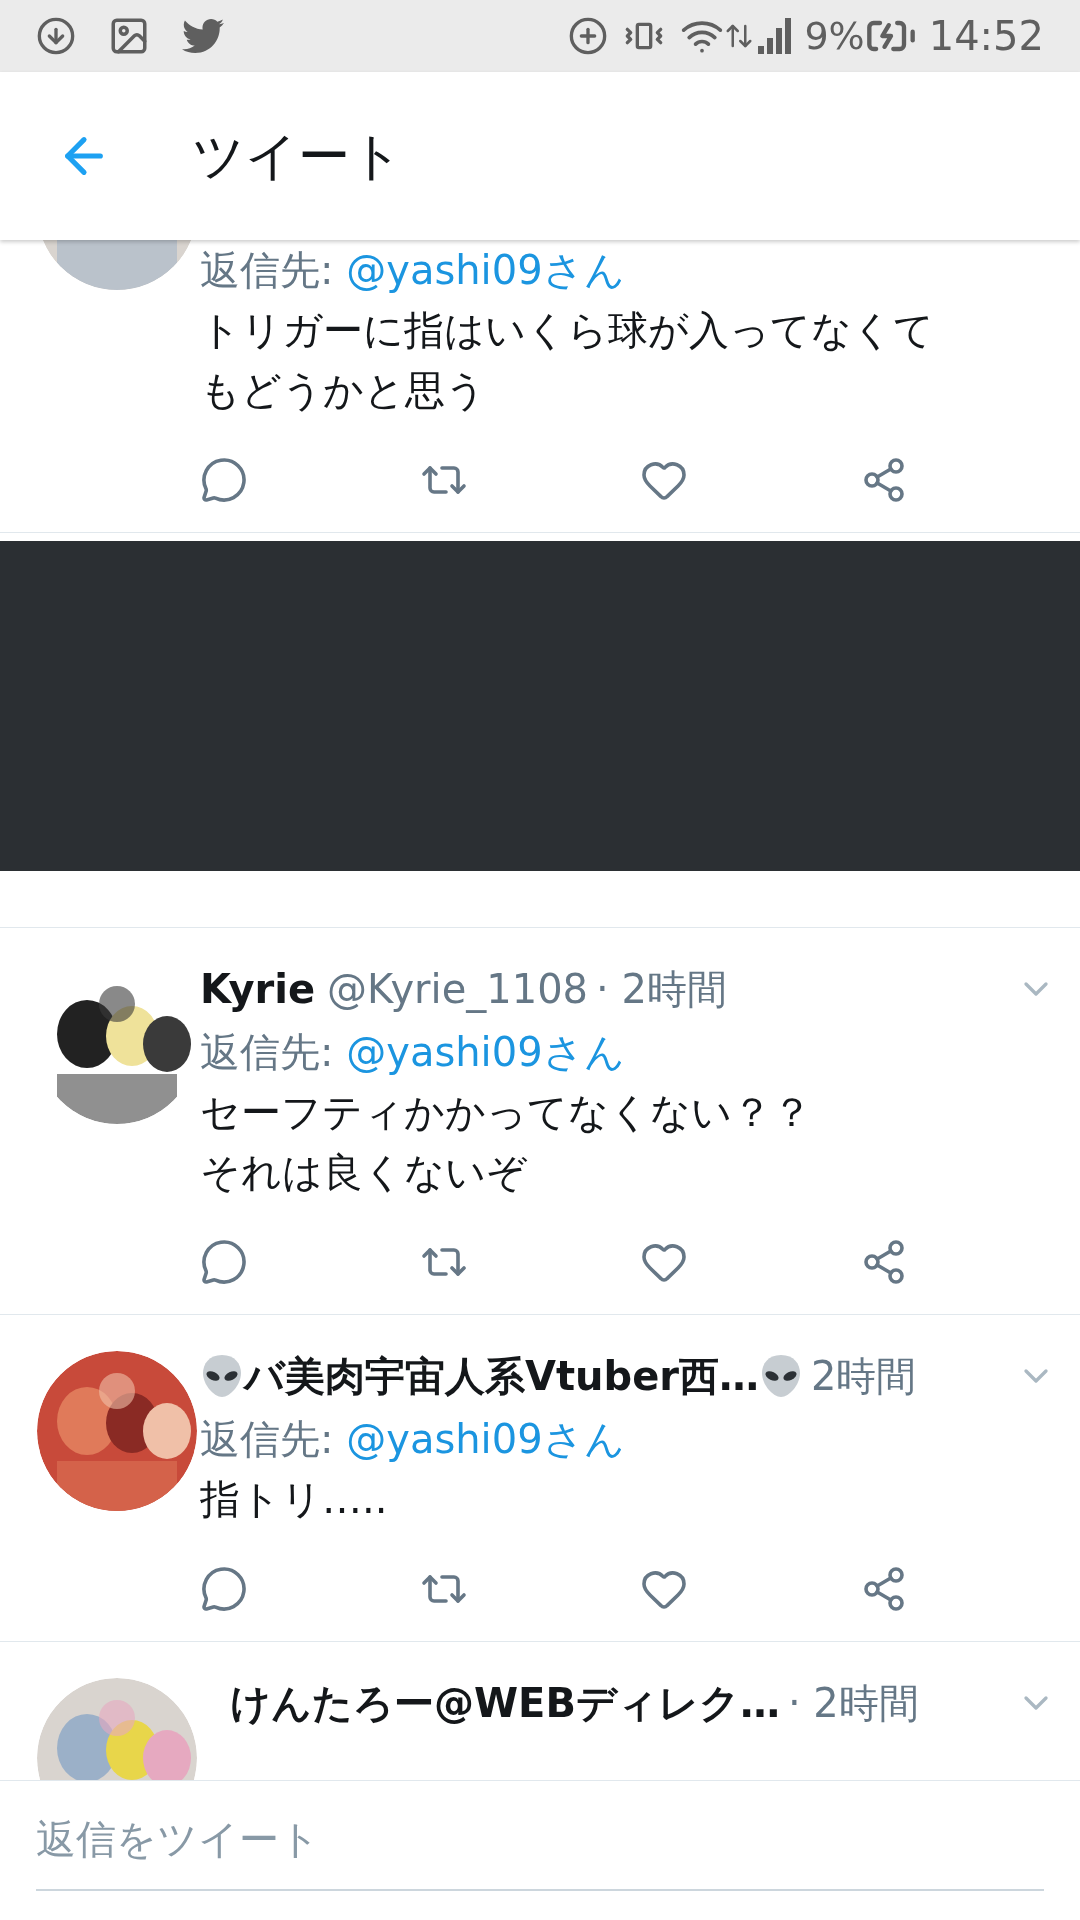 The width and height of the screenshot is (1080, 1920). What do you see at coordinates (864, 1376) in the screenshot?
I see `tweet-time: 2時間` at bounding box center [864, 1376].